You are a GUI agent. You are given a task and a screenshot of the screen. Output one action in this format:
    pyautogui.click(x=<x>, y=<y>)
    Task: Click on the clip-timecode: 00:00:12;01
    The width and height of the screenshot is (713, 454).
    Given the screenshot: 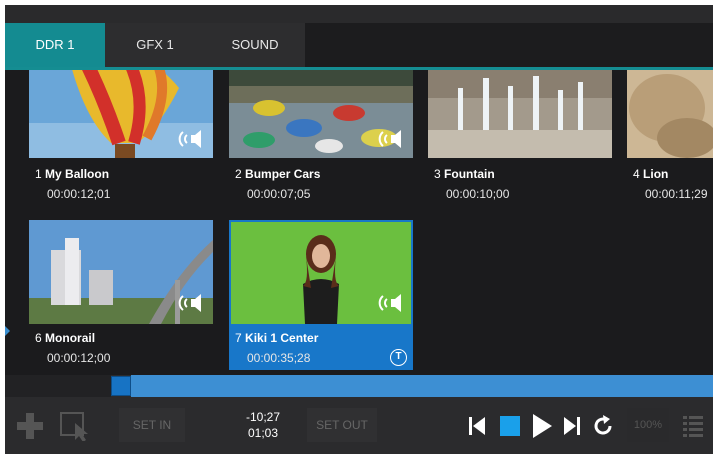 What is the action you would take?
    pyautogui.click(x=79, y=194)
    